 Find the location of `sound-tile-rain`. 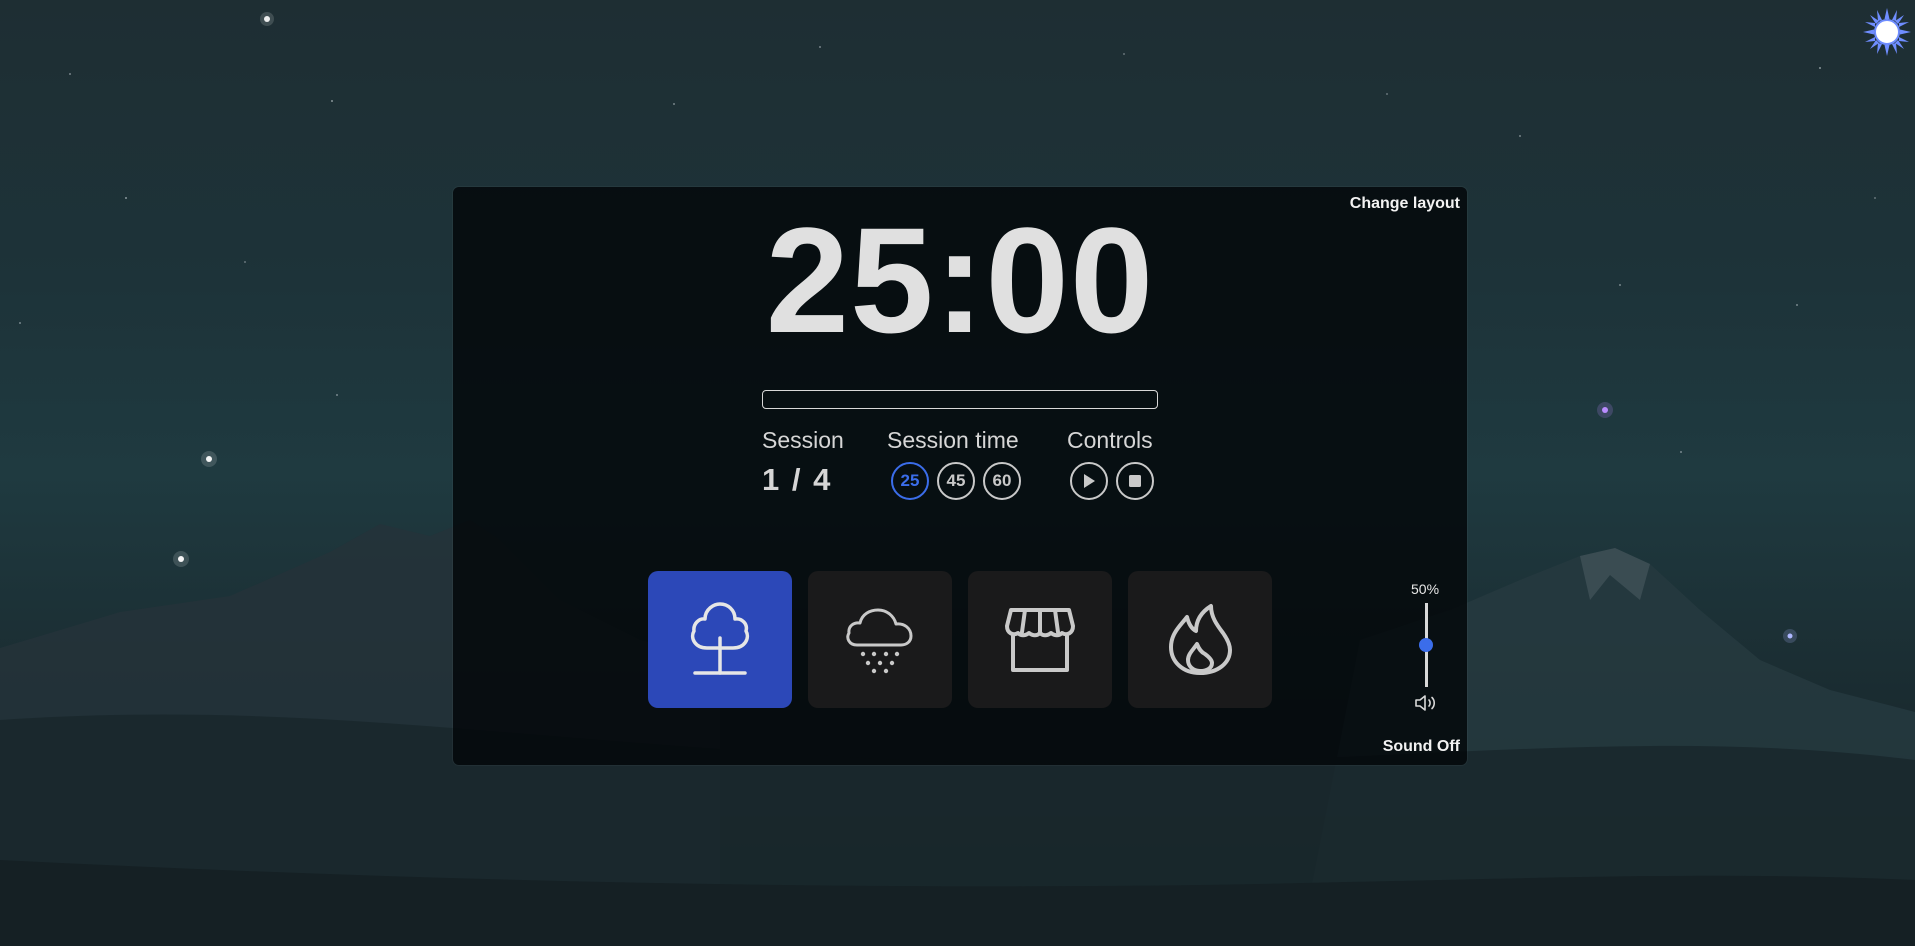

sound-tile-rain is located at coordinates (880, 639).